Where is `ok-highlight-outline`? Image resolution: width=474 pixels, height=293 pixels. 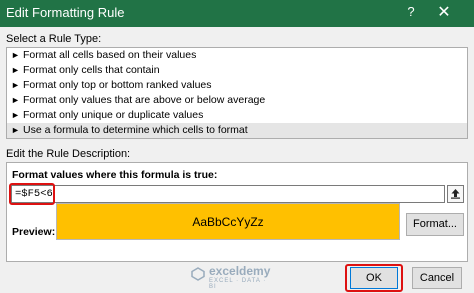
ok-highlight-outline is located at coordinates (374, 278).